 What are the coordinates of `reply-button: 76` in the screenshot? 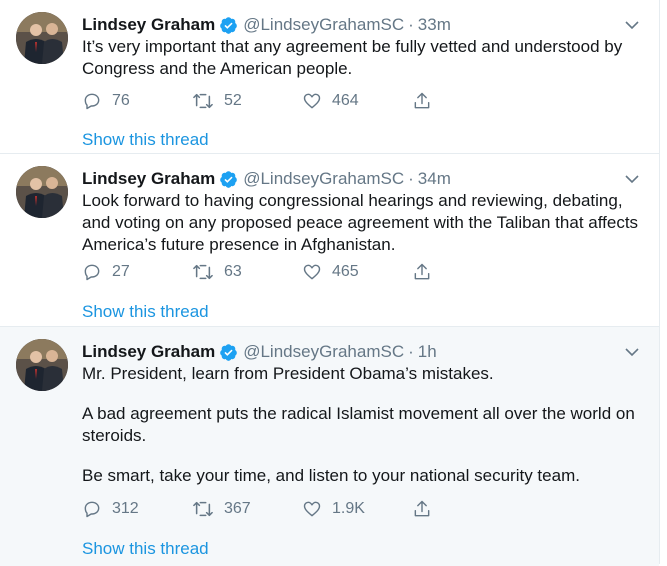 It's located at (137, 101).